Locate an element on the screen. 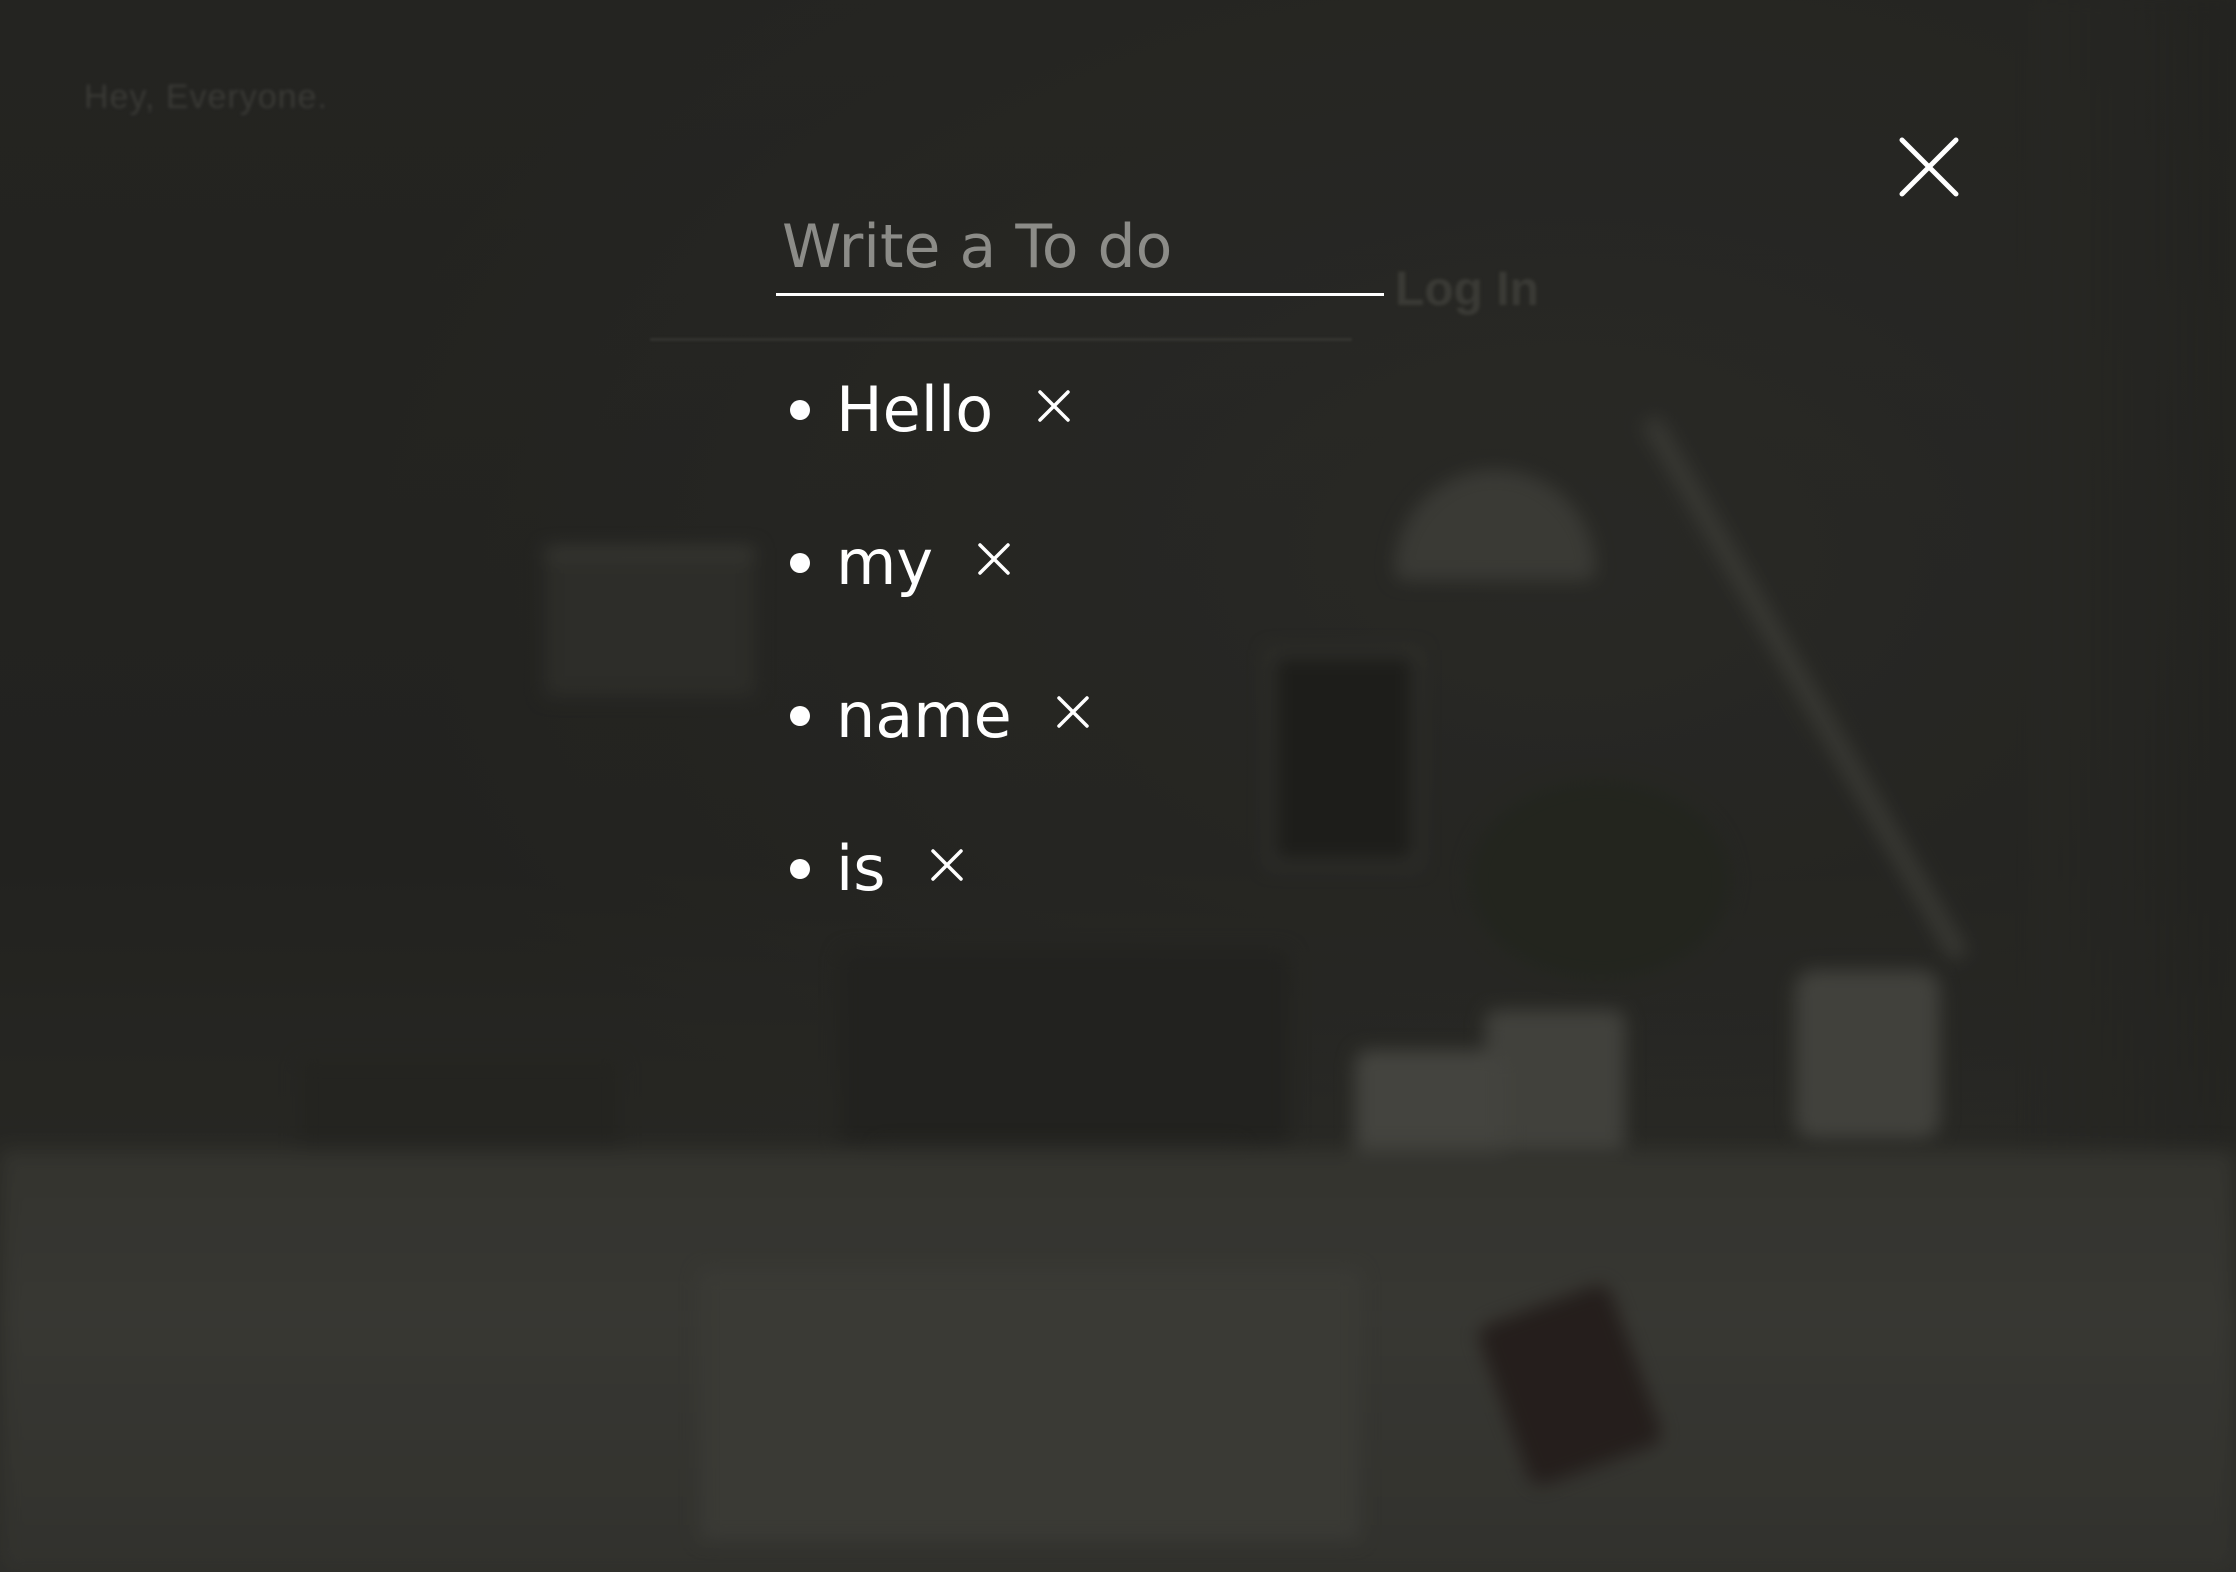  todo-input is located at coordinates (1080, 248).